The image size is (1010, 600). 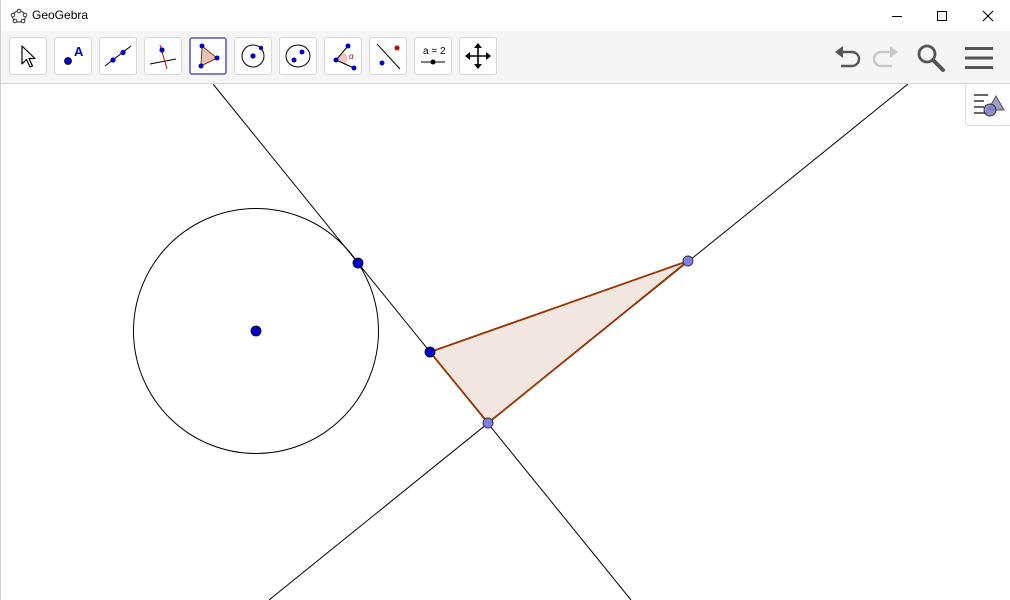 I want to click on angle-tool-button: α, so click(x=343, y=56).